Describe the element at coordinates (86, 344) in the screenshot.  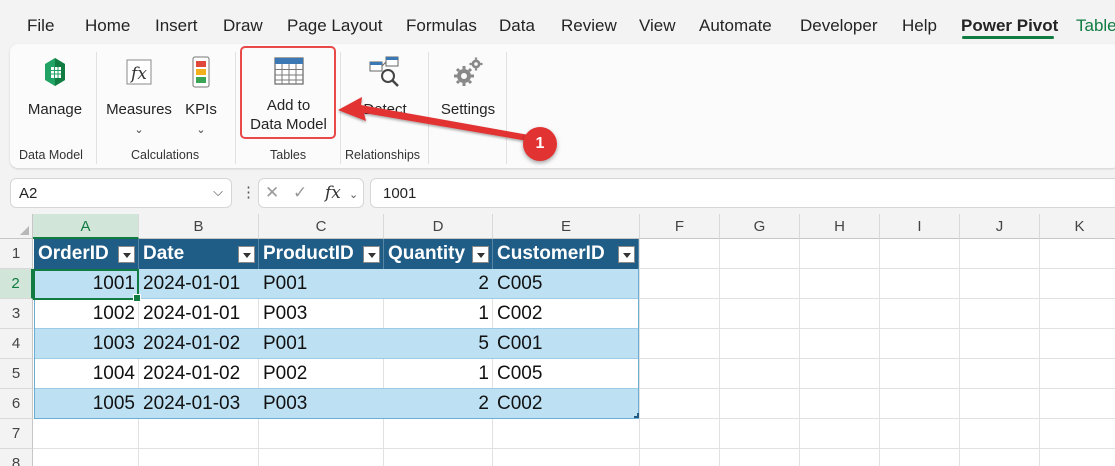
I see `table-cell: 1003` at that location.